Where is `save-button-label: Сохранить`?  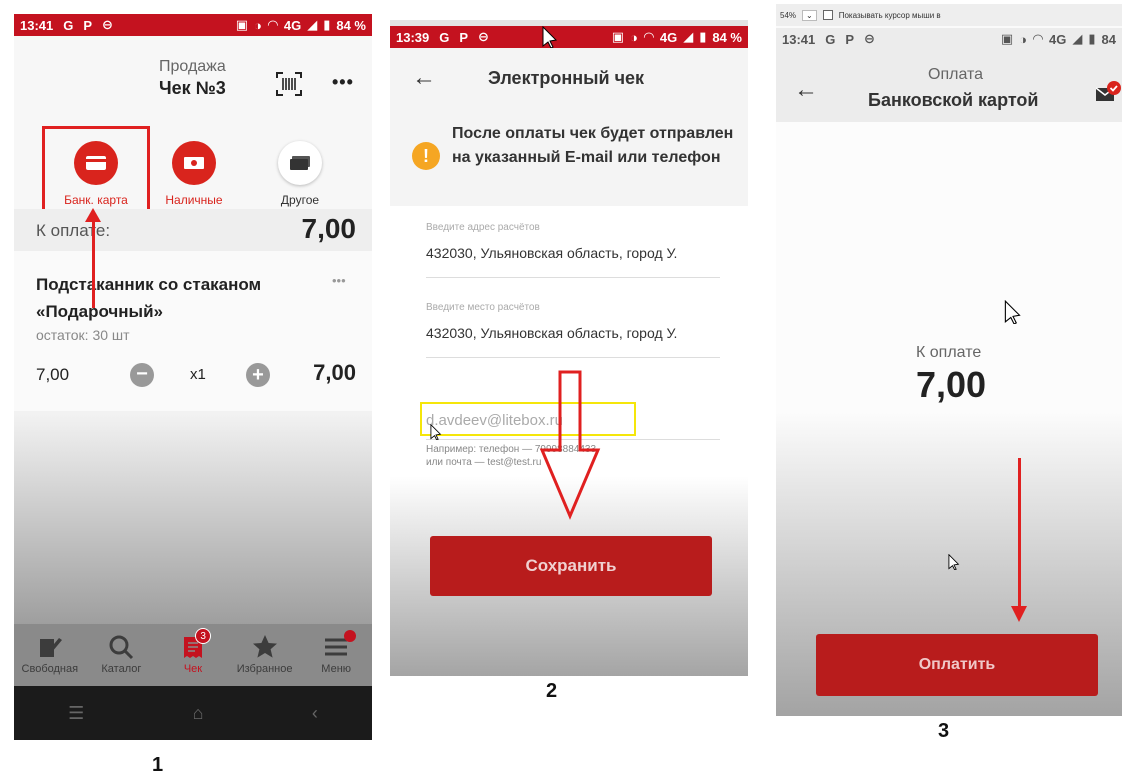 save-button-label: Сохранить is located at coordinates (571, 565).